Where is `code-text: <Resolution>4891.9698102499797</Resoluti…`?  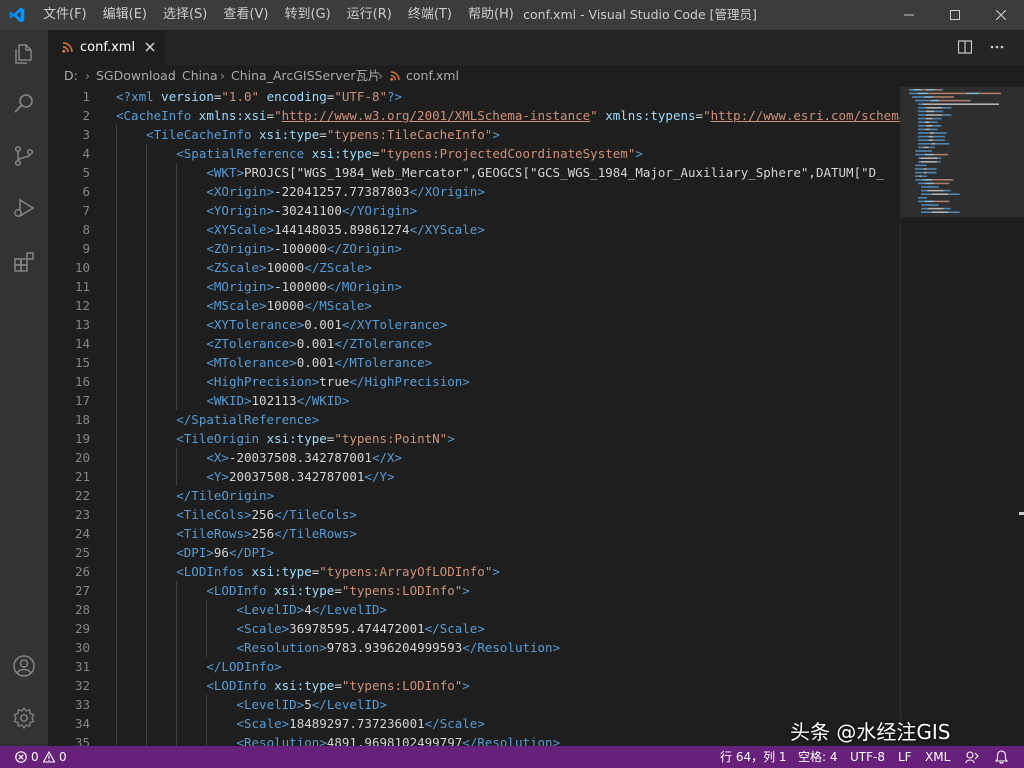
code-text: <Resolution>4891.9698102499797</Resoluti… is located at coordinates (398, 740).